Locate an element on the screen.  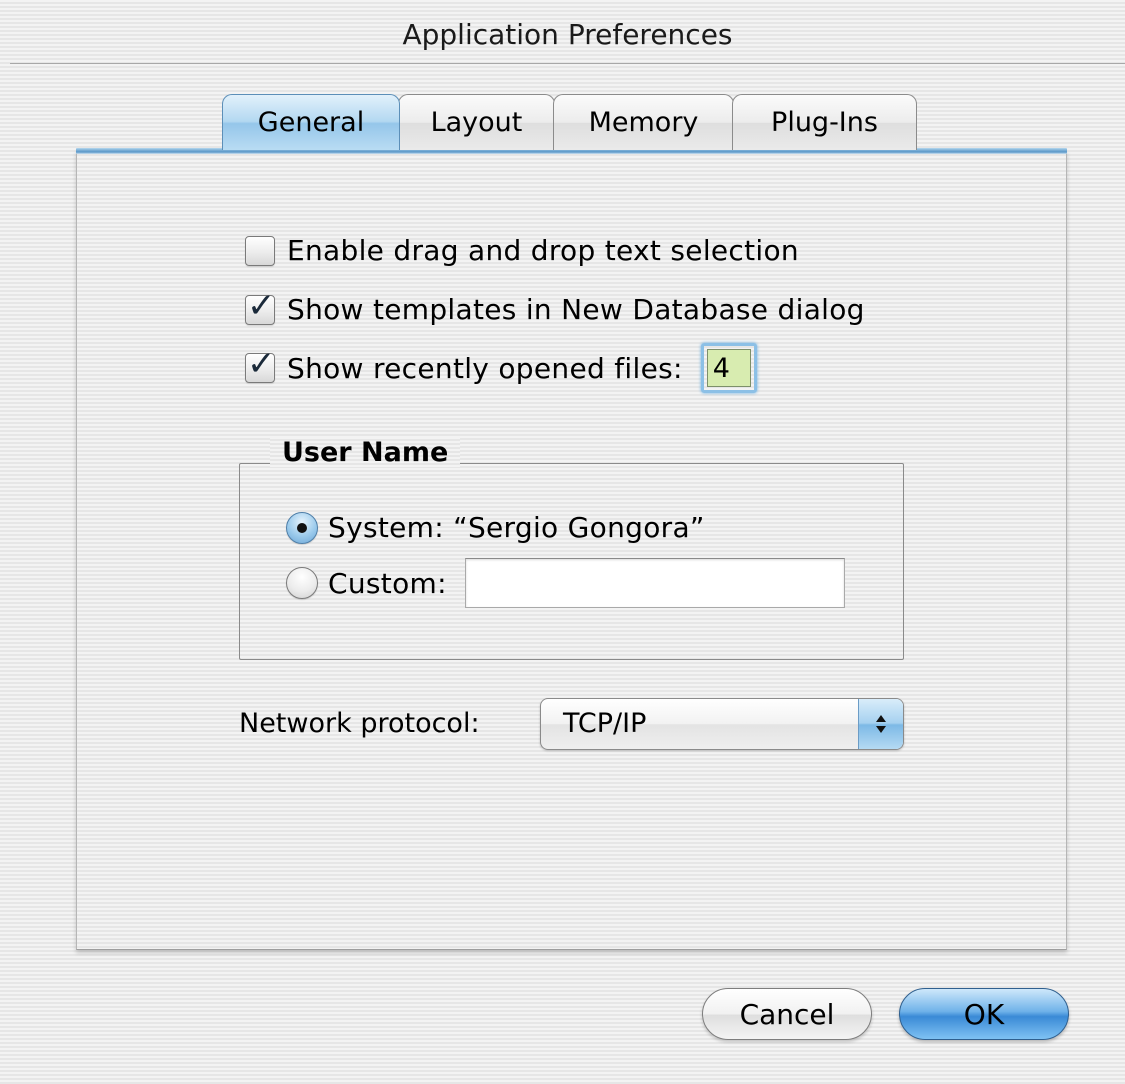
show-templates-label: Show templates in New Database dialog is located at coordinates (576, 309).